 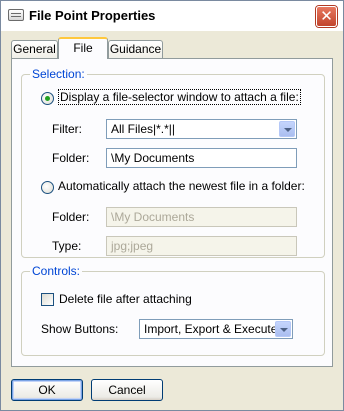 What do you see at coordinates (201, 158) in the screenshot?
I see `folder-input: \My Documents` at bounding box center [201, 158].